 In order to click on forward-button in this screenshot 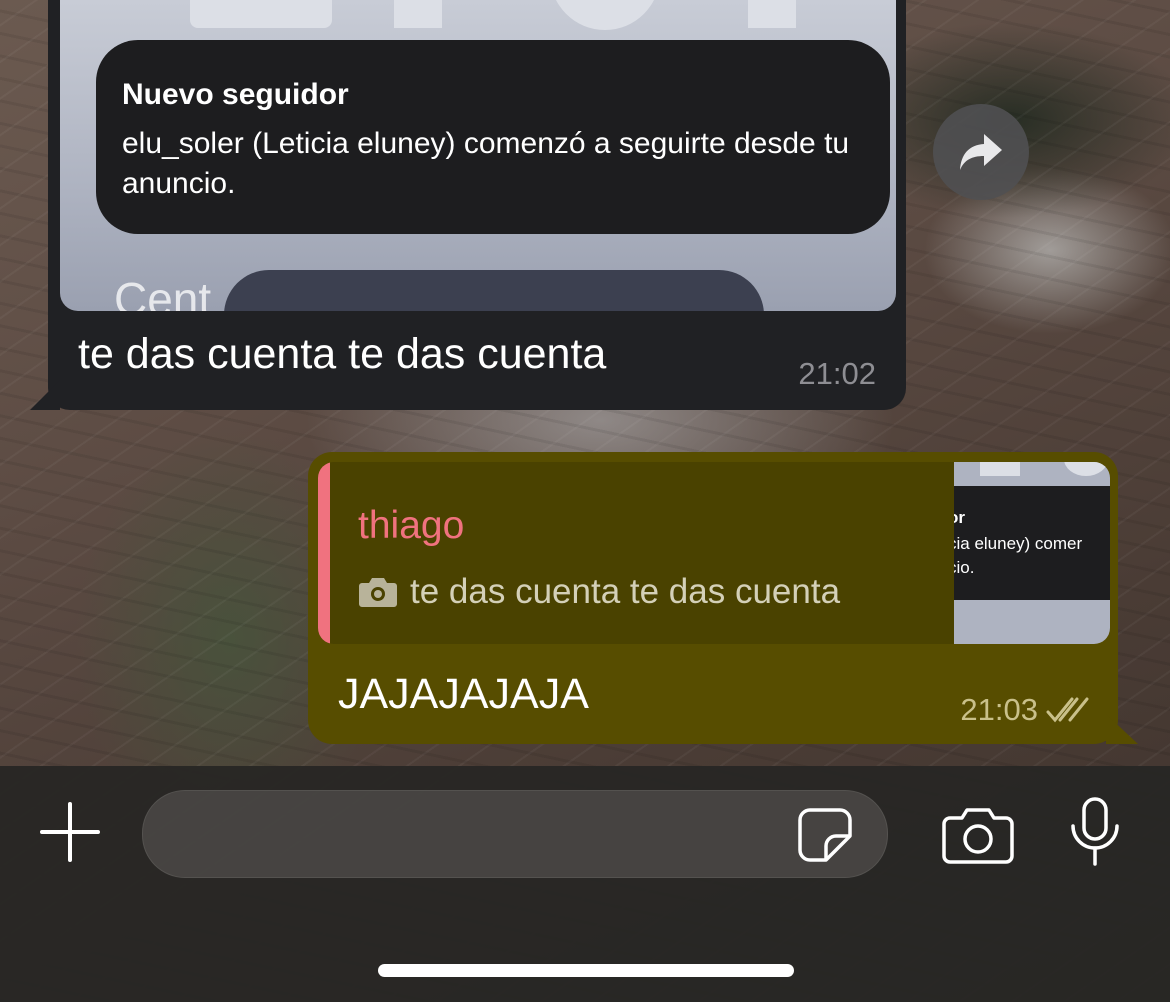, I will do `click(981, 152)`.